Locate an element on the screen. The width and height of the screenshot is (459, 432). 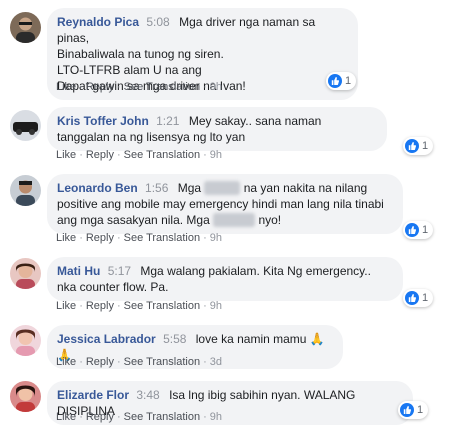
commenter-name: Mati Hu is located at coordinates (78, 271).